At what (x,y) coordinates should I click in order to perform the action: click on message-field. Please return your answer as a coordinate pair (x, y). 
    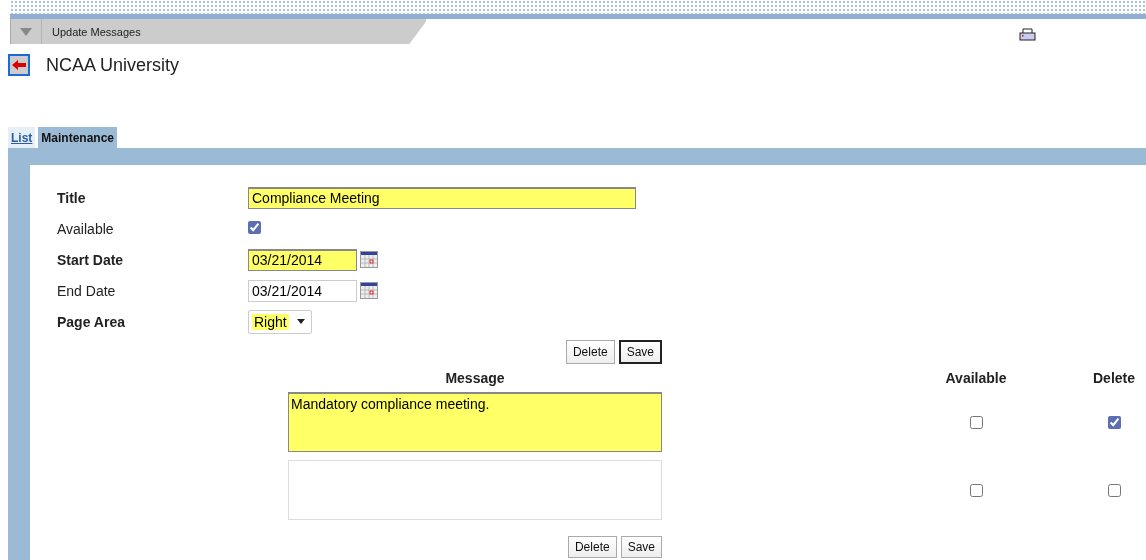
    Looking at the image, I should click on (475, 490).